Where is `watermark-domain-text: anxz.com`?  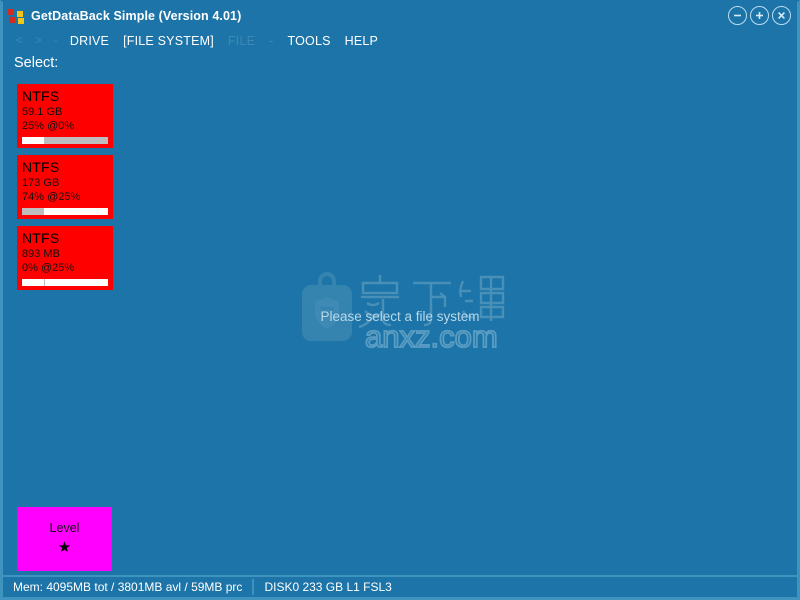
watermark-domain-text: anxz.com is located at coordinates (431, 335).